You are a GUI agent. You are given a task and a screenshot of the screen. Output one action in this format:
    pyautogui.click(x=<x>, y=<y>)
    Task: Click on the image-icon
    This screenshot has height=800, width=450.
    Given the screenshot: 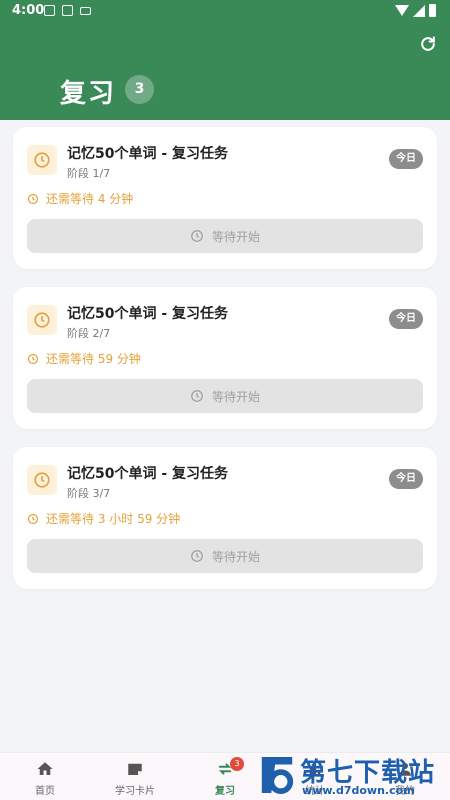 What is the action you would take?
    pyautogui.click(x=67, y=10)
    